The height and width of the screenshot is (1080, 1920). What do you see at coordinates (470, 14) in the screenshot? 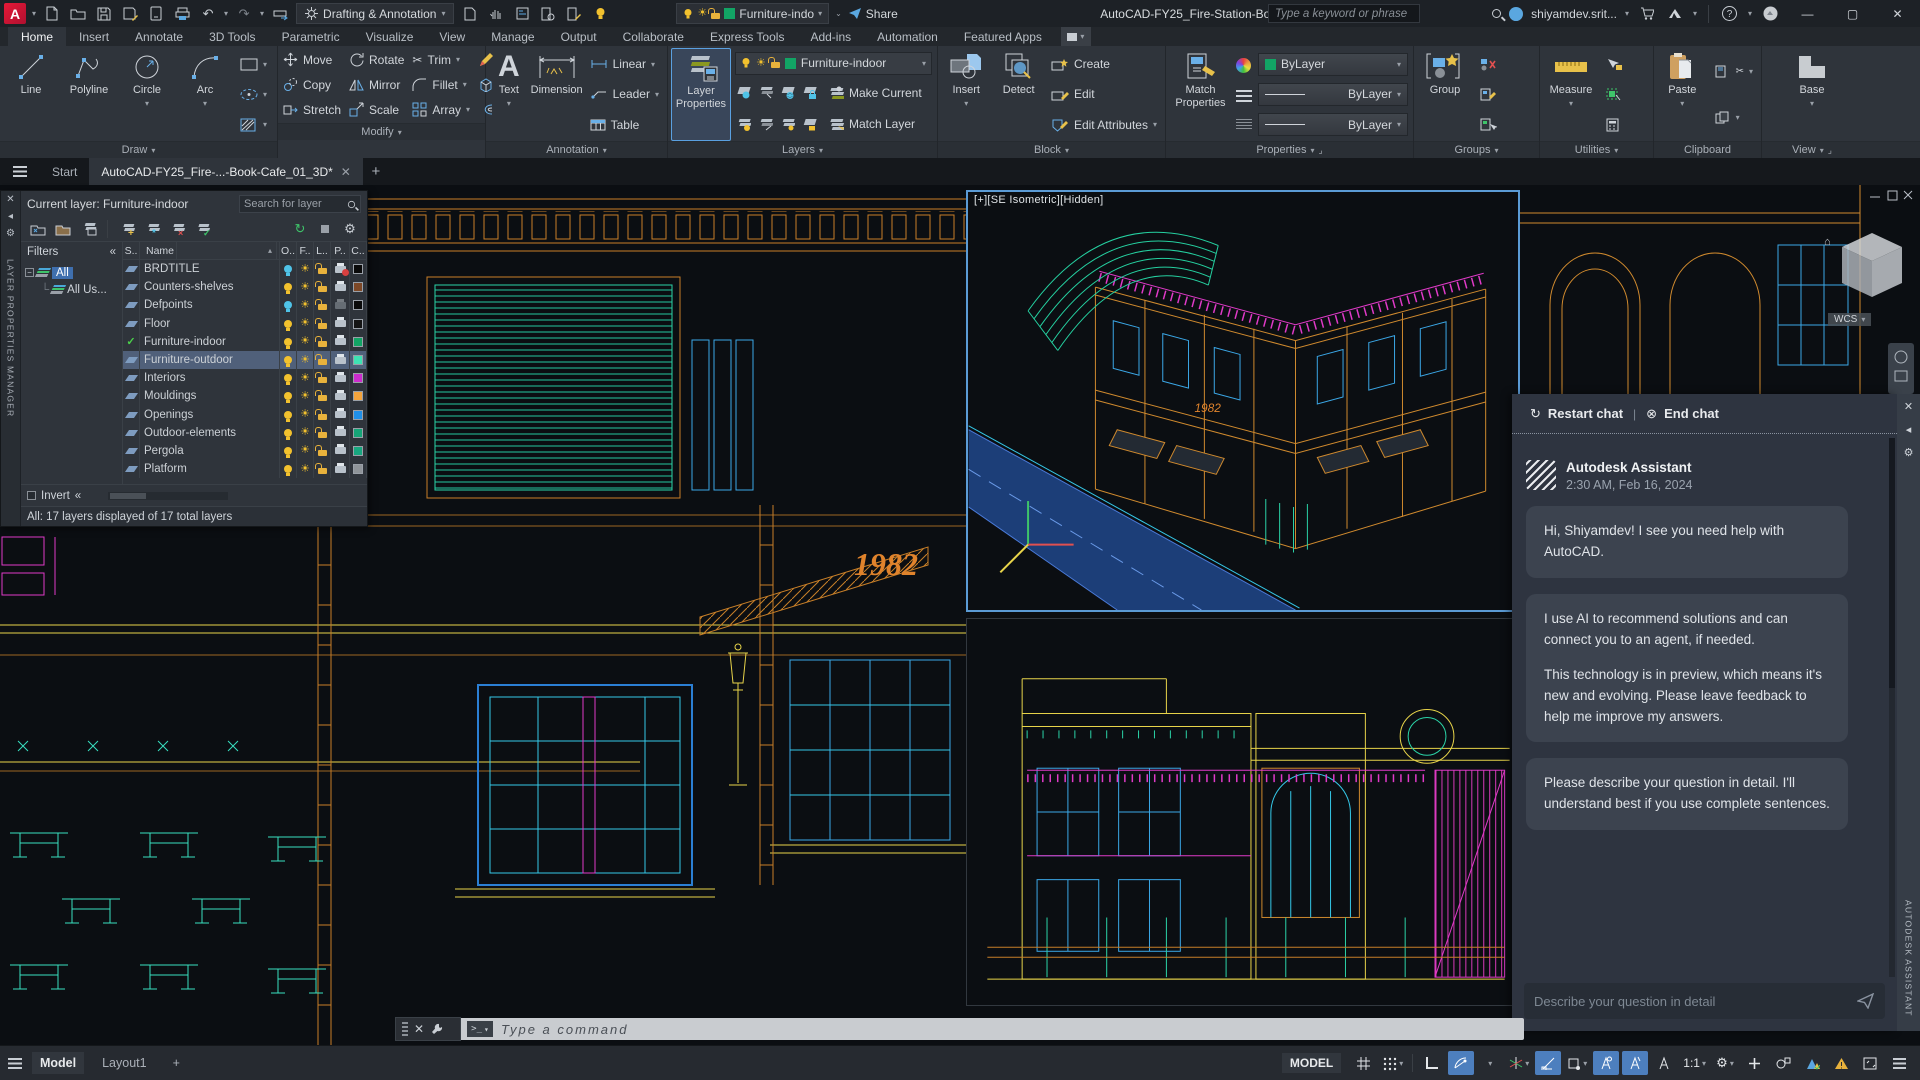
I see `sheet-icon` at bounding box center [470, 14].